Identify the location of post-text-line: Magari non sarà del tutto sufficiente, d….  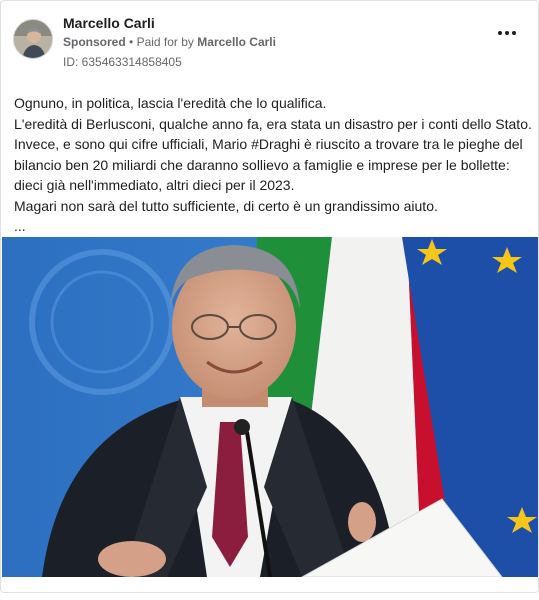
(226, 205).